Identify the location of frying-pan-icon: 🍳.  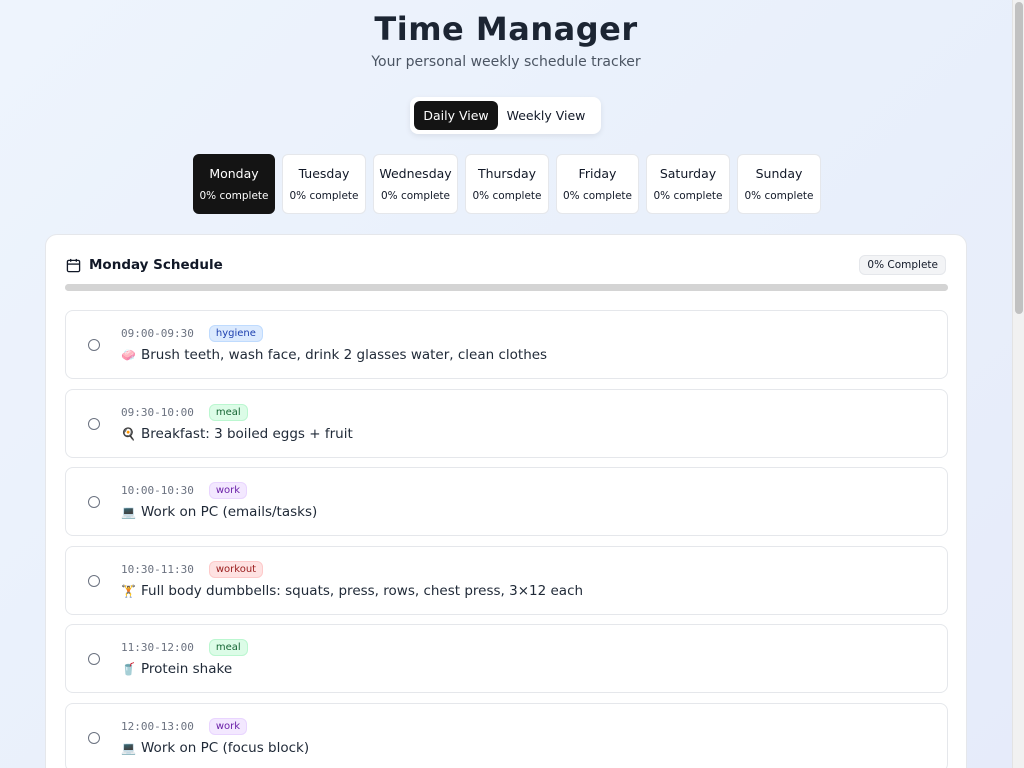
(128, 433).